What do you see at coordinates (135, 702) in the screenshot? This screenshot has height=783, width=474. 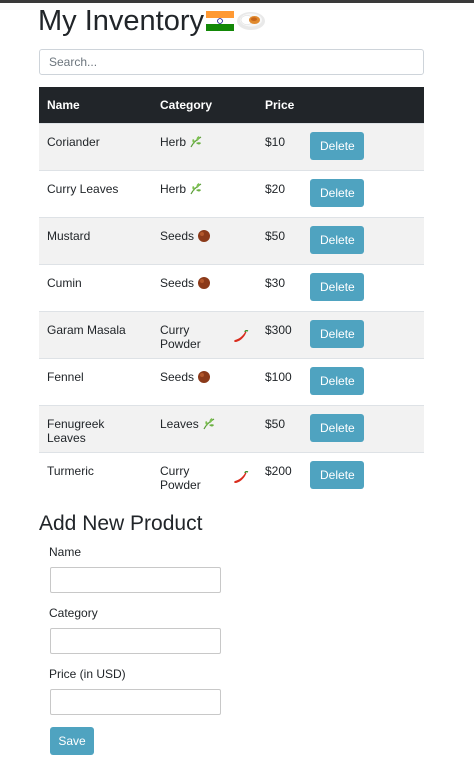 I see `price-input` at bounding box center [135, 702].